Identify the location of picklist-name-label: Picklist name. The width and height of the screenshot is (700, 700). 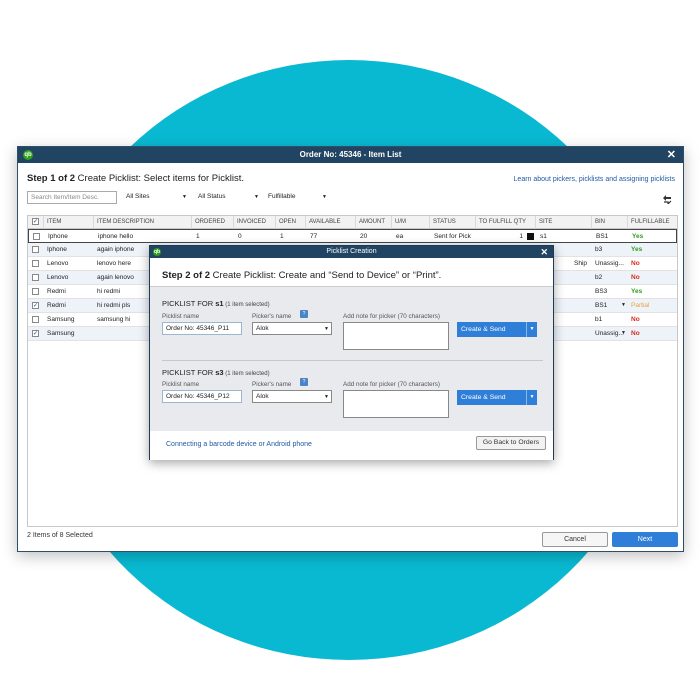
(181, 384).